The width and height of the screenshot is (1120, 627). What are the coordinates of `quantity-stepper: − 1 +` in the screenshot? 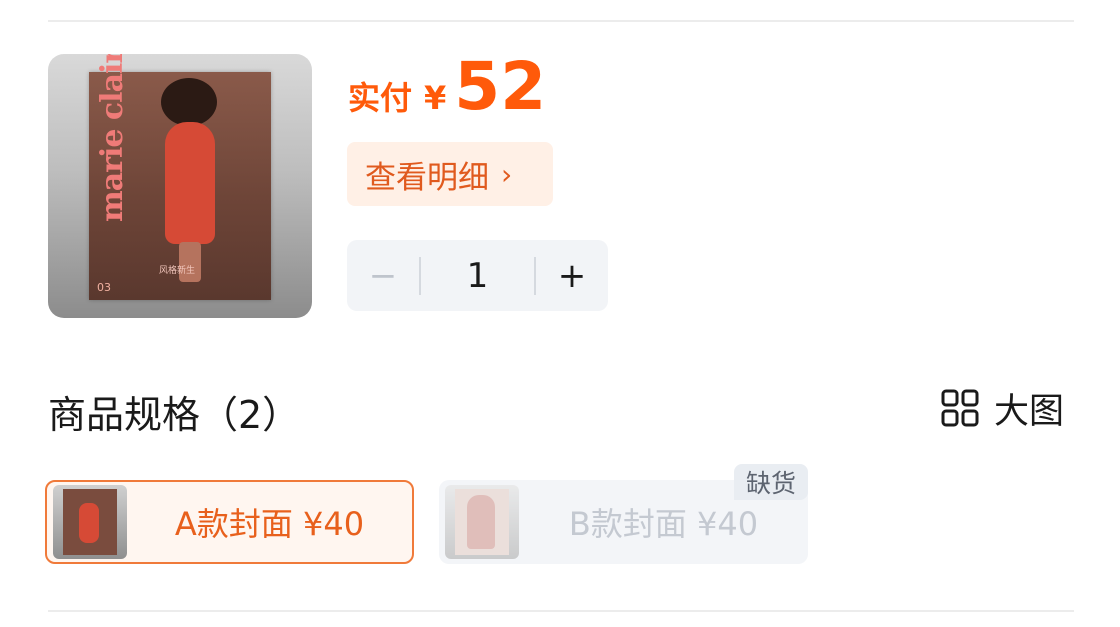 It's located at (477, 275).